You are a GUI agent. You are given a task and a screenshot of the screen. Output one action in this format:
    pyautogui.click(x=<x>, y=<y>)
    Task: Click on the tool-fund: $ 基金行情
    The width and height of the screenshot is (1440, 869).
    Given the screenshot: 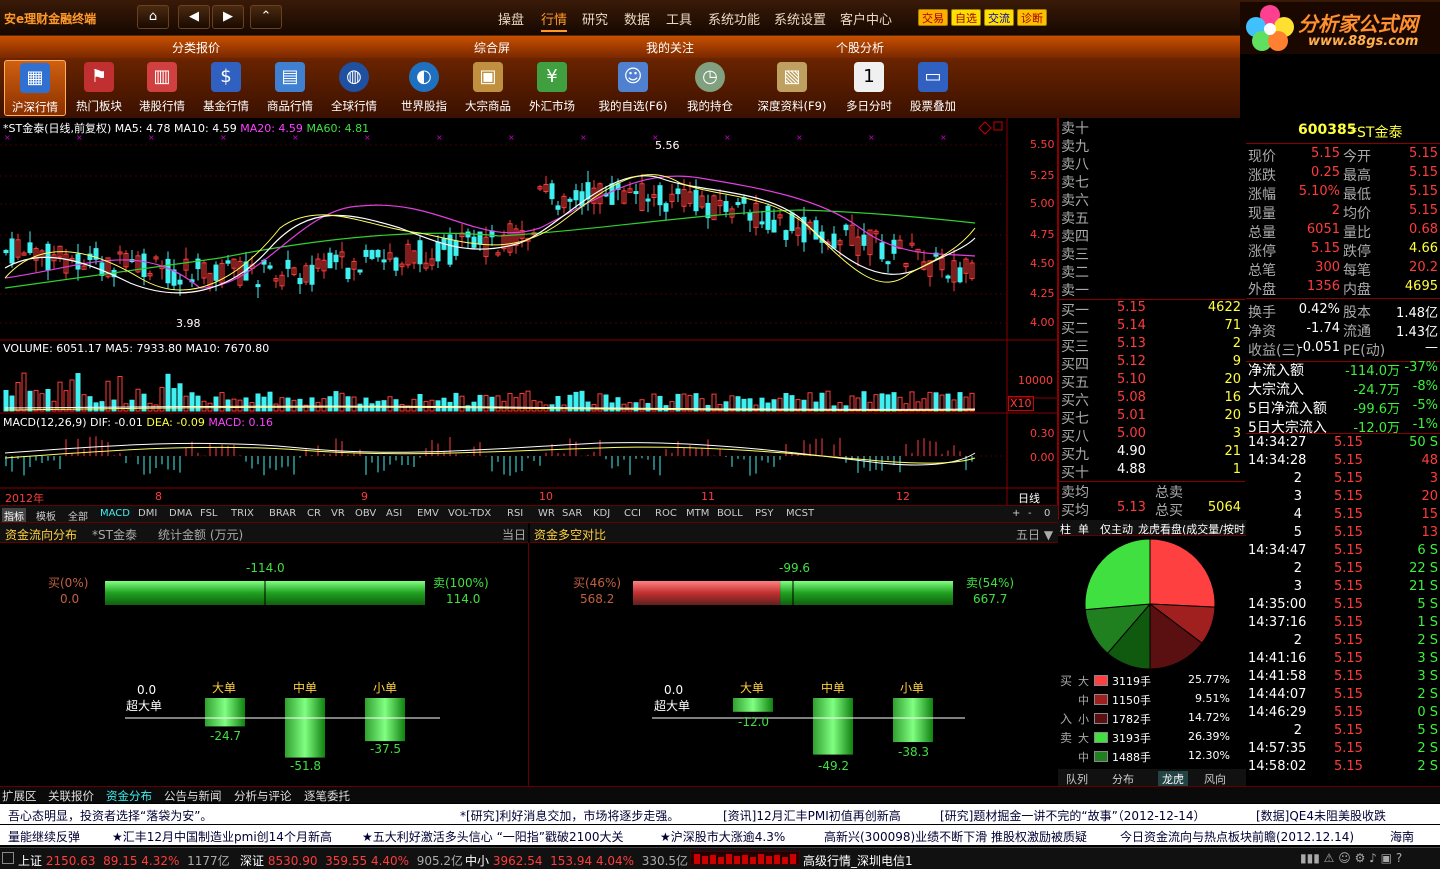 What is the action you would take?
    pyautogui.click(x=226, y=88)
    